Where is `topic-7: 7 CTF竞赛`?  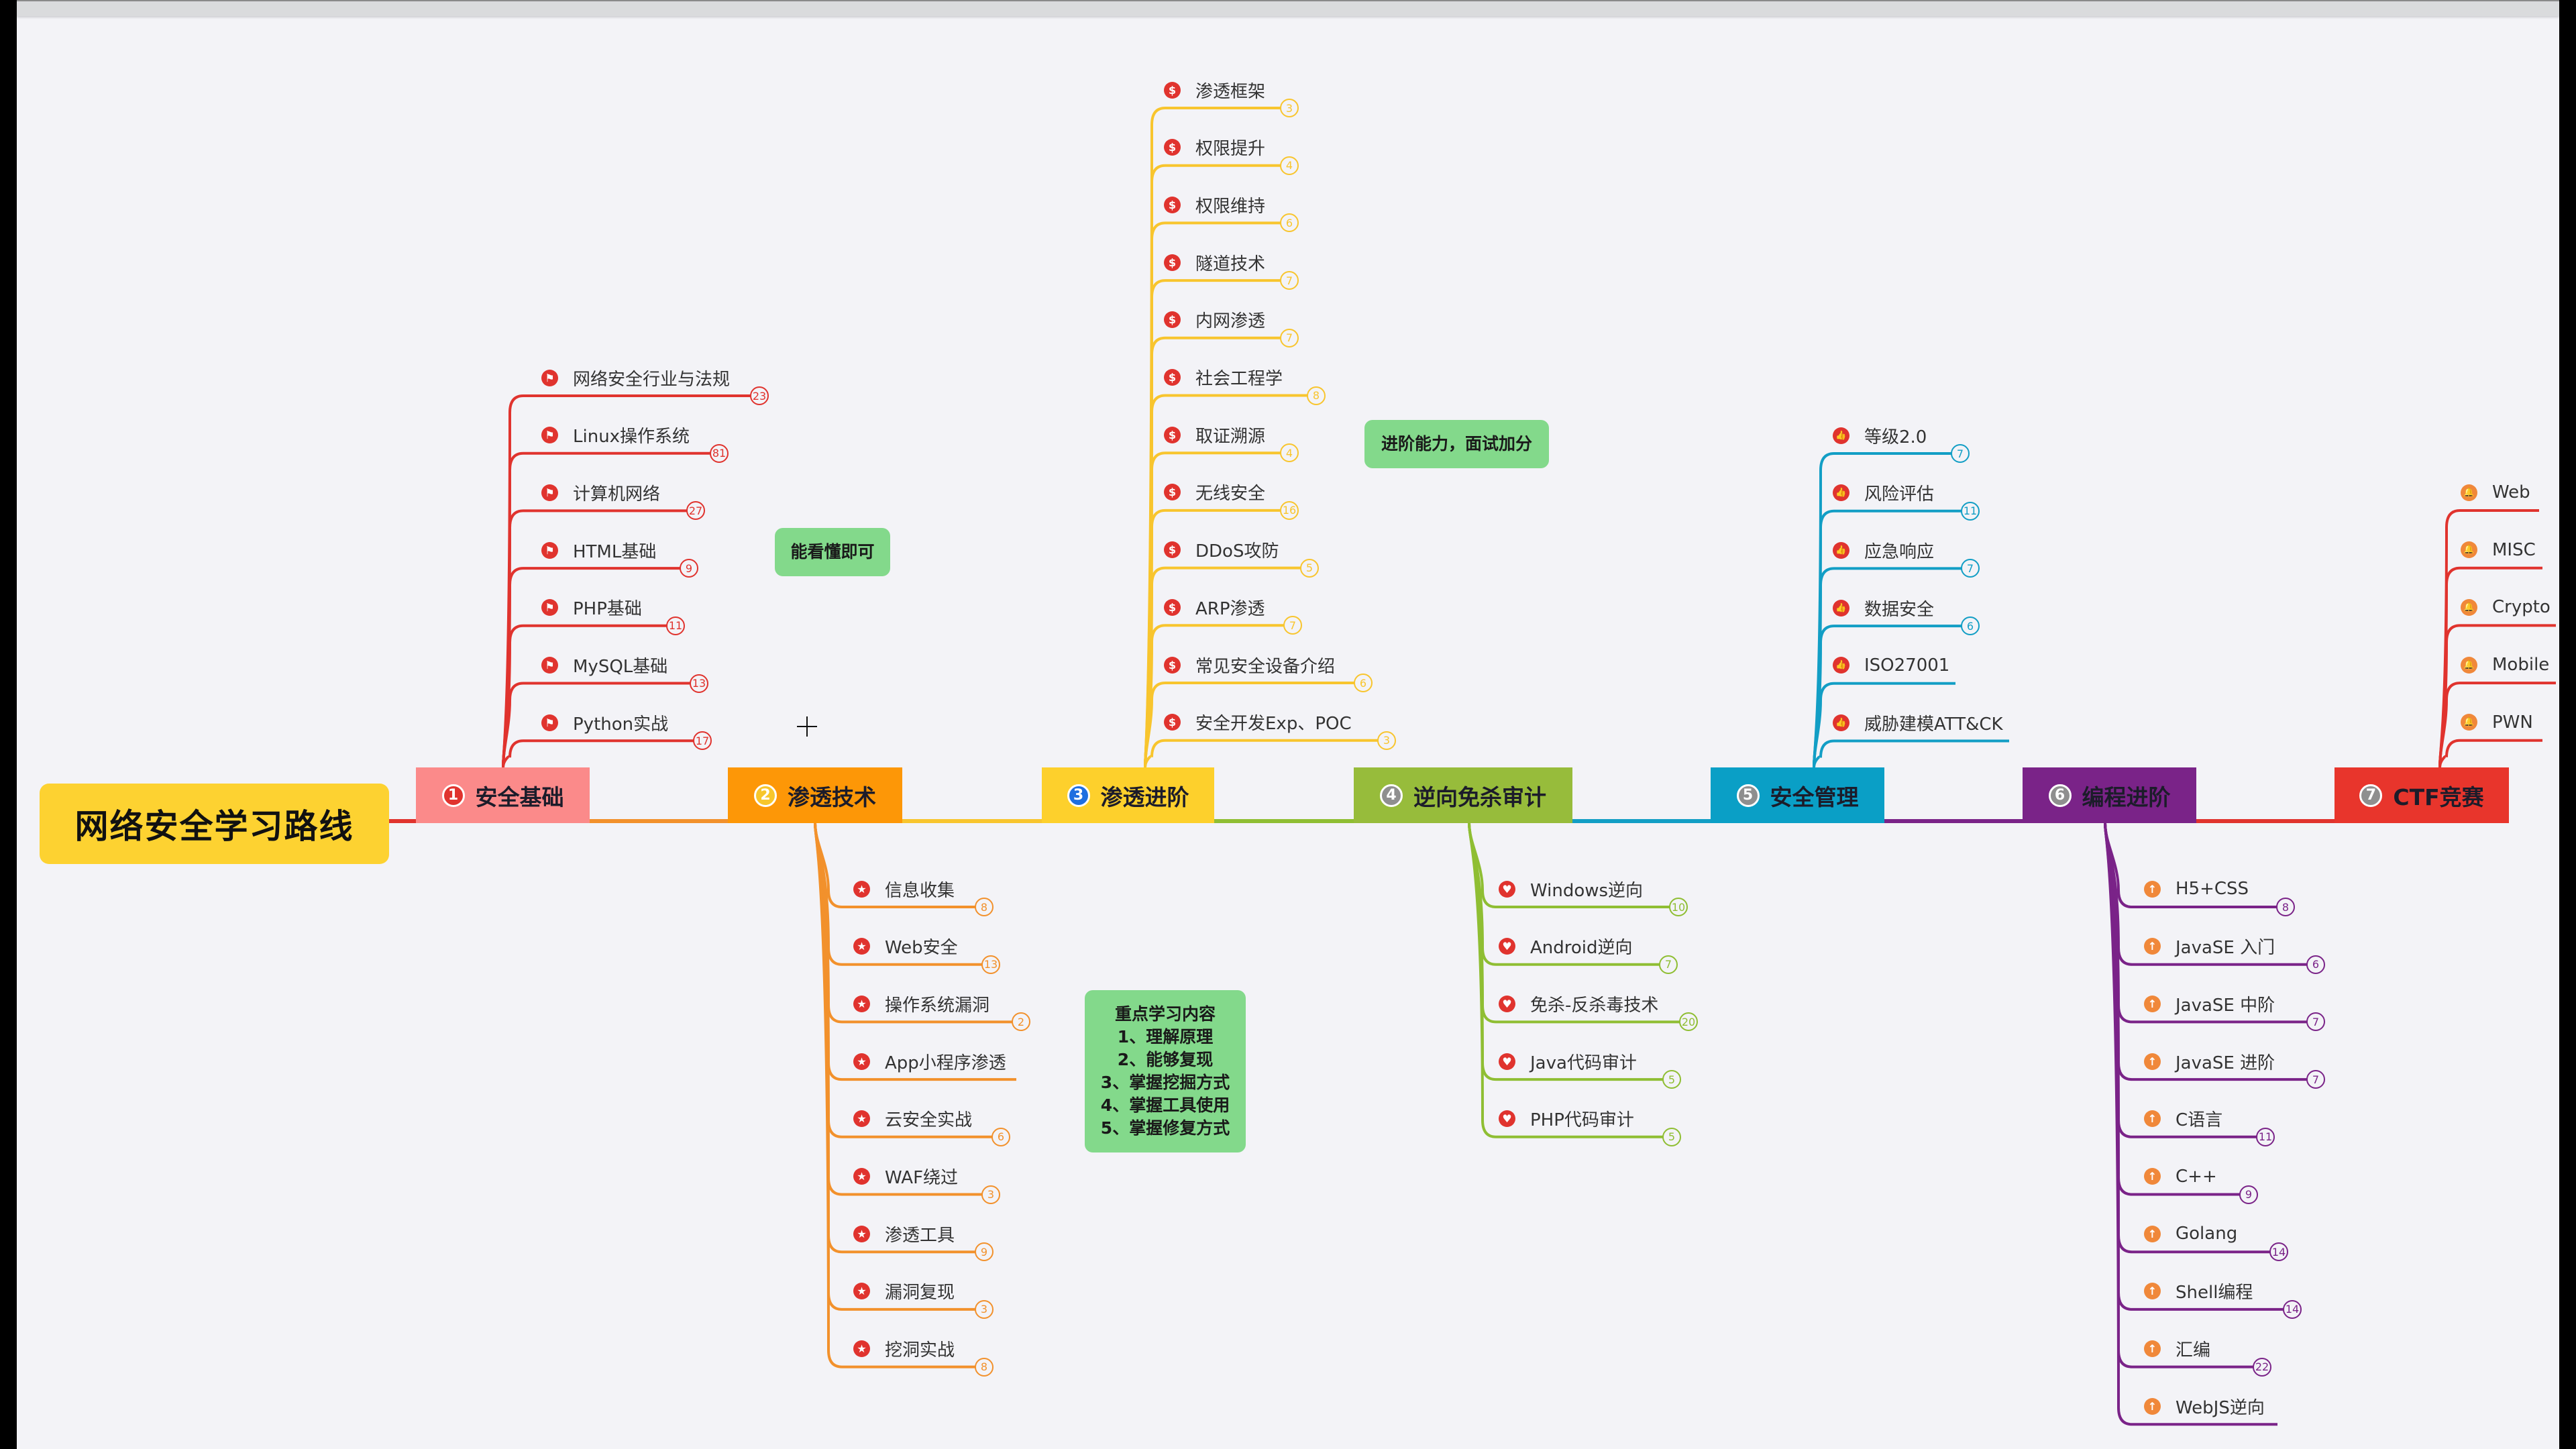 topic-7: 7 CTF竞赛 is located at coordinates (2421, 795).